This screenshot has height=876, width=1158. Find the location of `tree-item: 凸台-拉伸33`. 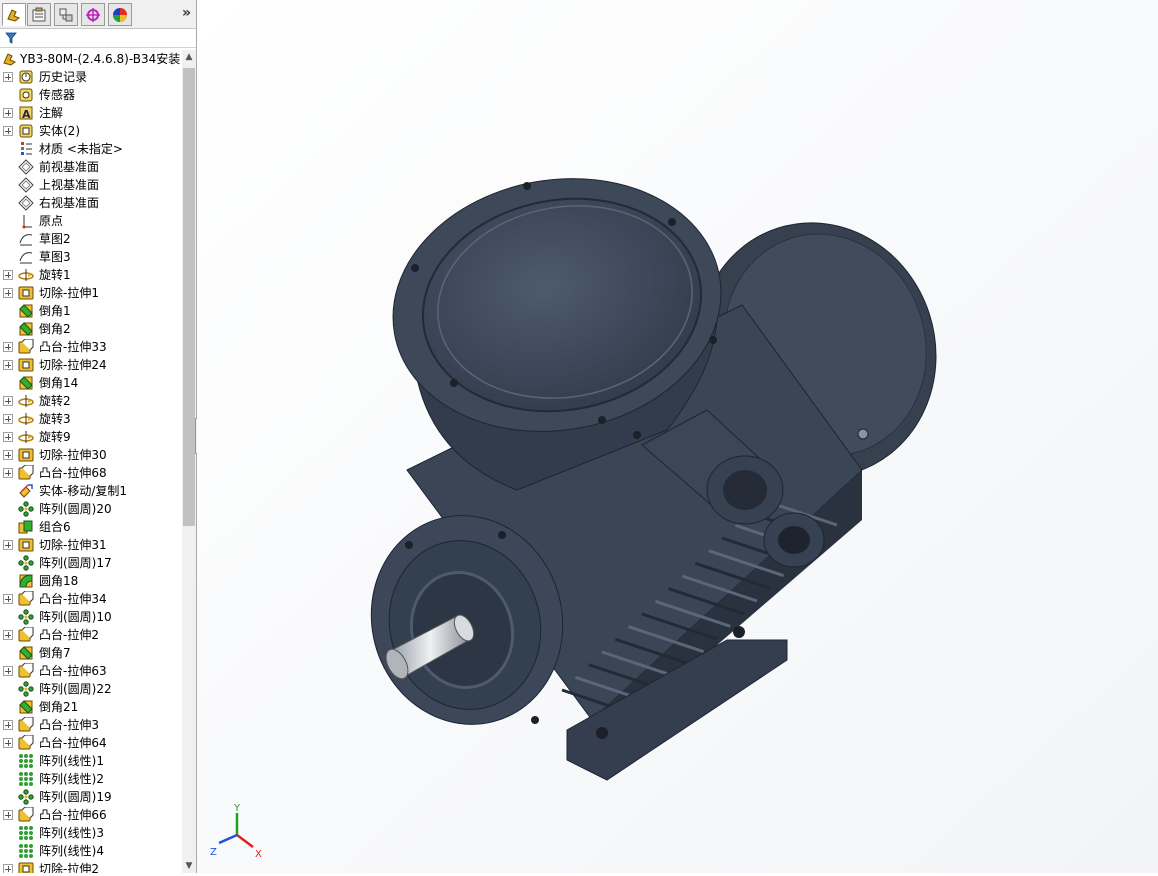

tree-item: 凸台-拉伸33 is located at coordinates (90, 347).